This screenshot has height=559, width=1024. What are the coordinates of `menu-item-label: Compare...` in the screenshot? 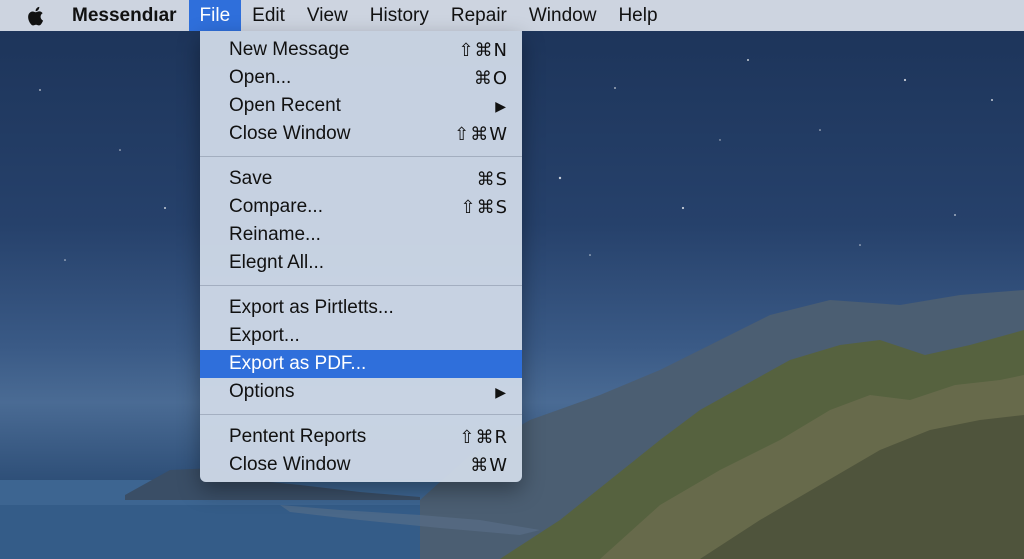 It's located at (276, 206).